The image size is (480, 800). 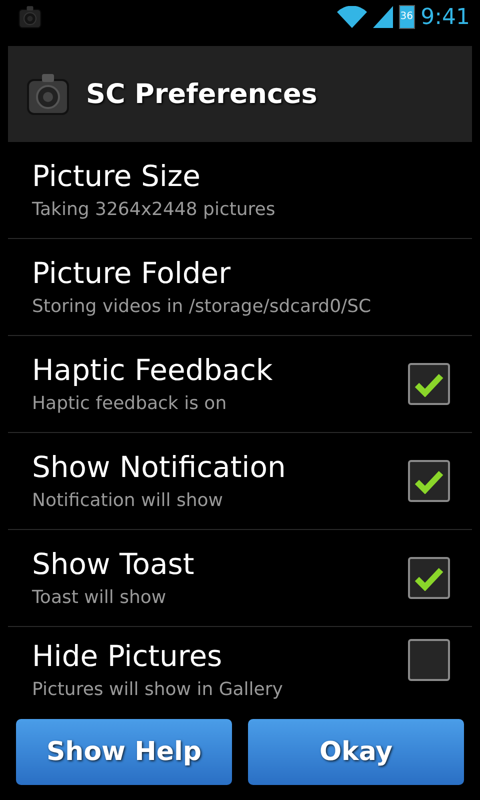 What do you see at coordinates (240, 190) in the screenshot?
I see `preference-row: Picture Size Taking 3264x2448 pictures` at bounding box center [240, 190].